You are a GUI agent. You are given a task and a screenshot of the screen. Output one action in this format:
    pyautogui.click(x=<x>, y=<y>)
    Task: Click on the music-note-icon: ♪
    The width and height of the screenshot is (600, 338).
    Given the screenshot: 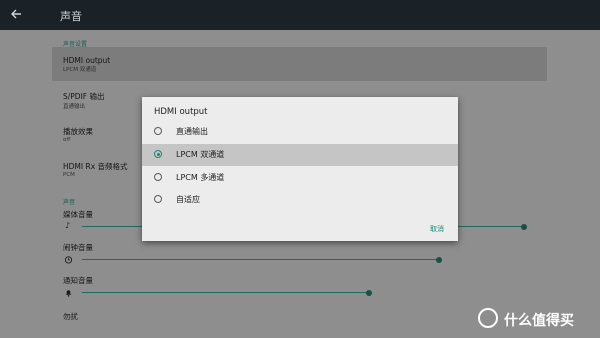 What is the action you would take?
    pyautogui.click(x=68, y=225)
    